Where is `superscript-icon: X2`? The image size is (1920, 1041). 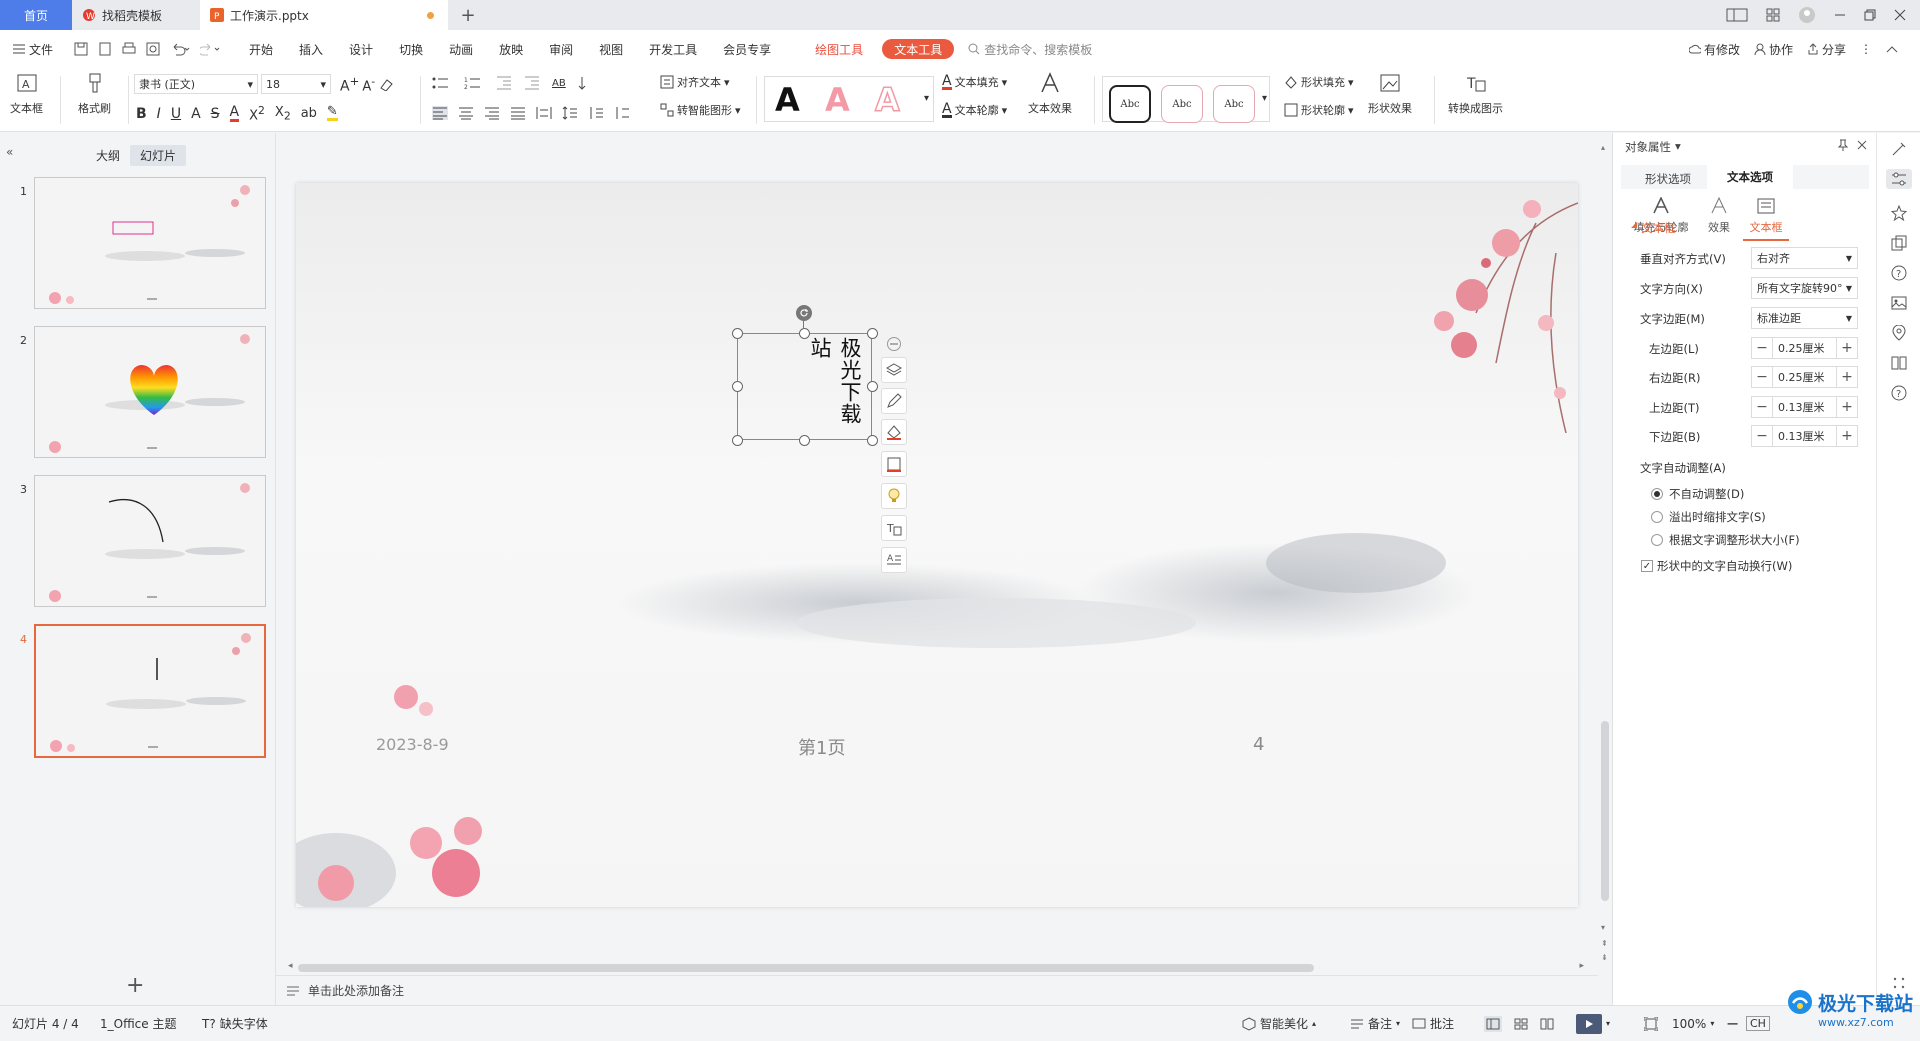
superscript-icon: X2 is located at coordinates (257, 113).